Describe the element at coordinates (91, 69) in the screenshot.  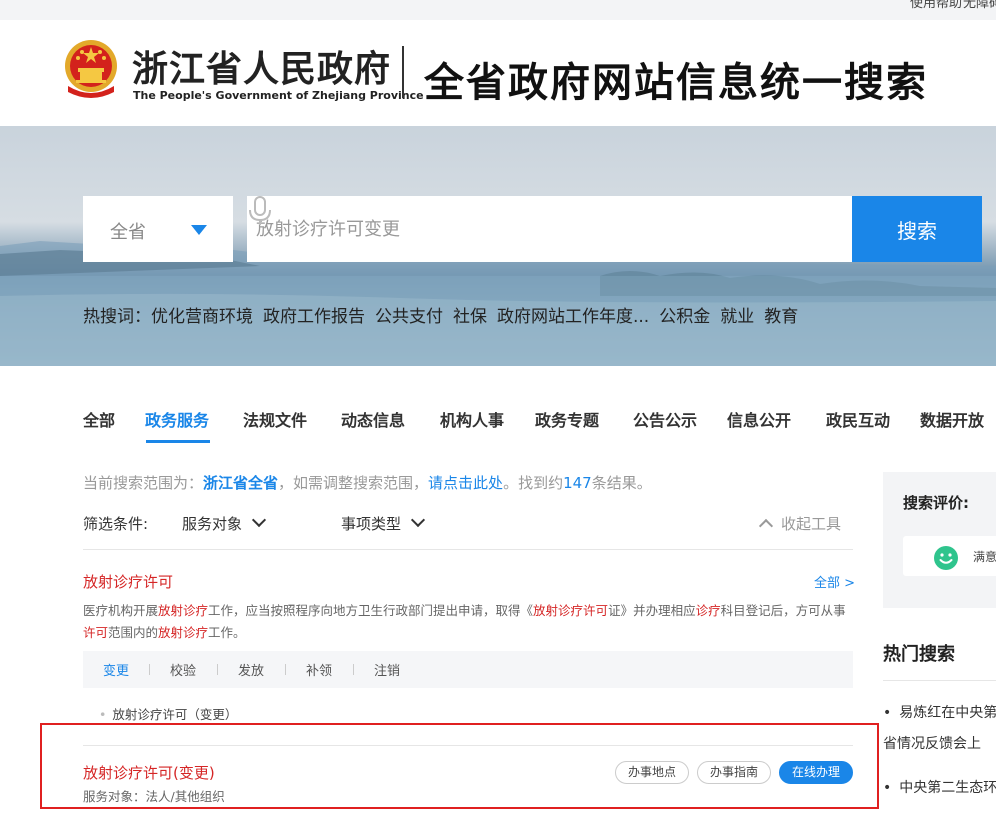
I see `national-emblem-icon` at that location.